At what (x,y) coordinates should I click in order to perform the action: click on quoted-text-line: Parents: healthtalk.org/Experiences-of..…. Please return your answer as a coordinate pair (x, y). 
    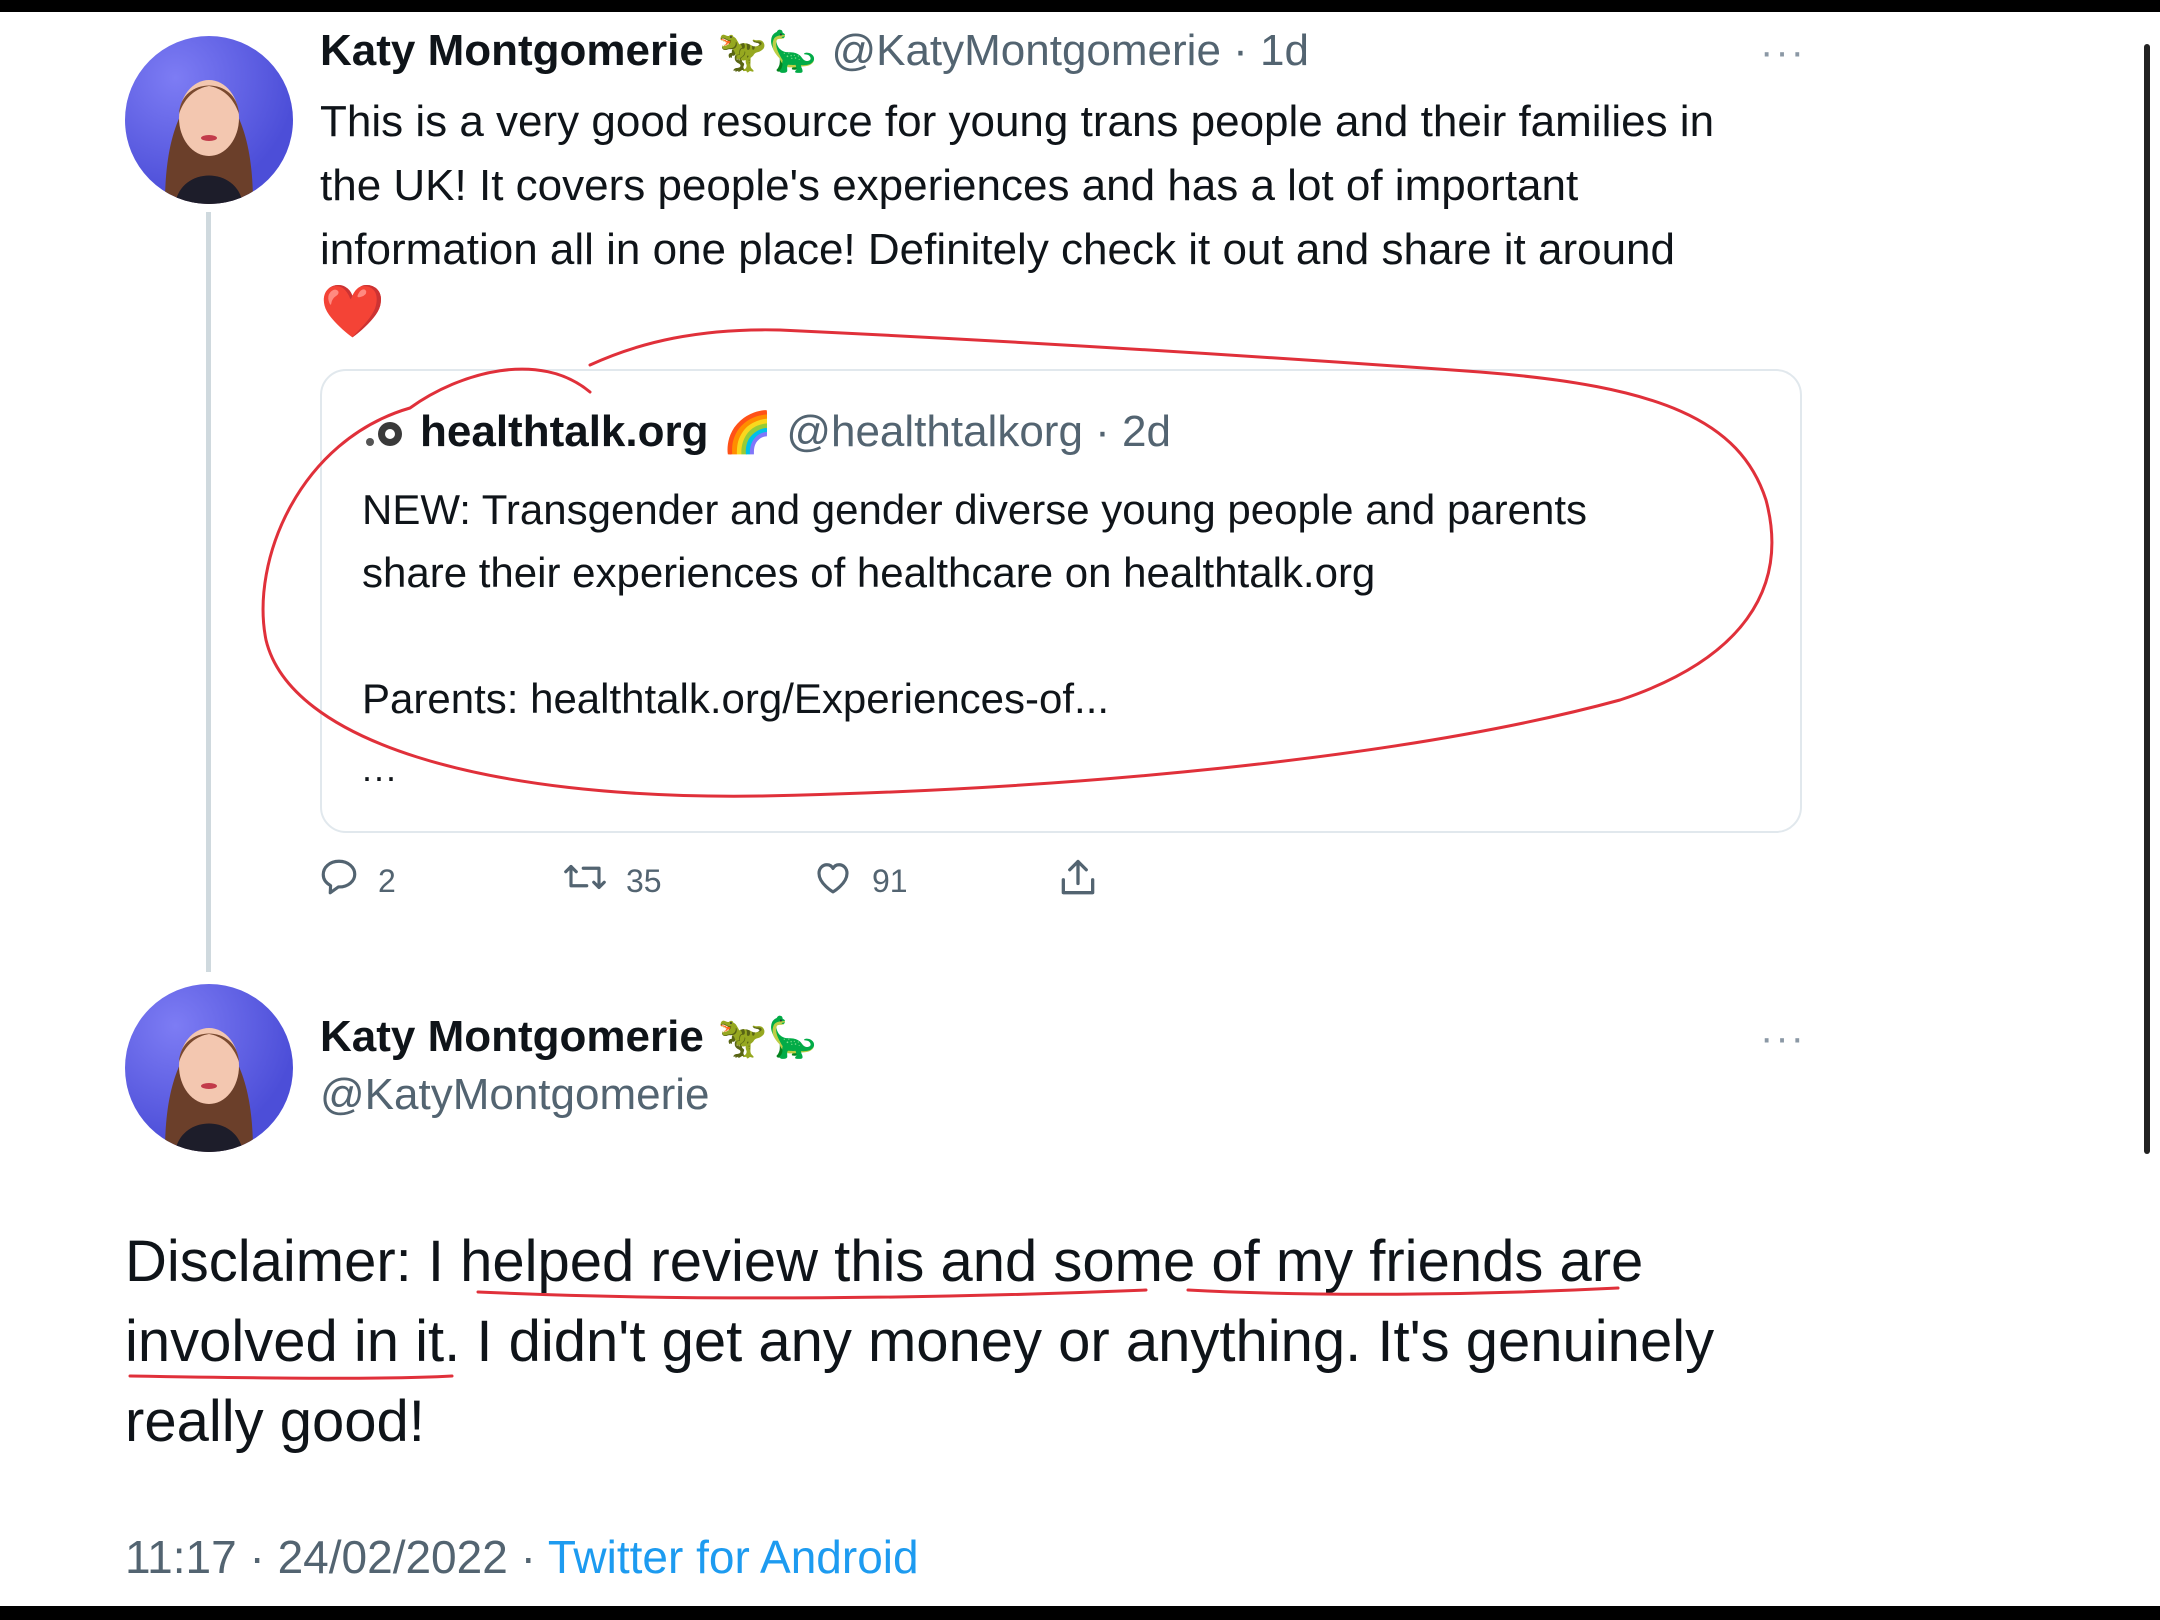
    Looking at the image, I should click on (736, 698).